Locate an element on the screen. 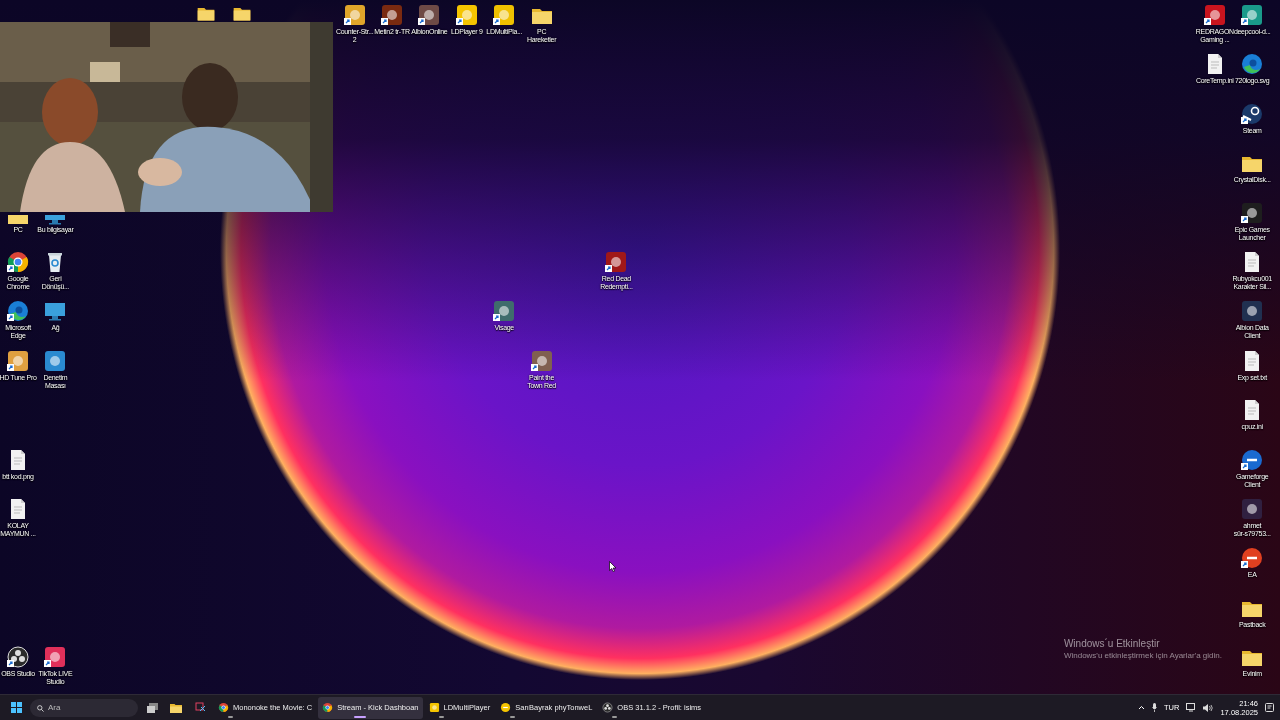 This screenshot has height=720, width=1280. chevron-up-icon is located at coordinates (1142, 707).